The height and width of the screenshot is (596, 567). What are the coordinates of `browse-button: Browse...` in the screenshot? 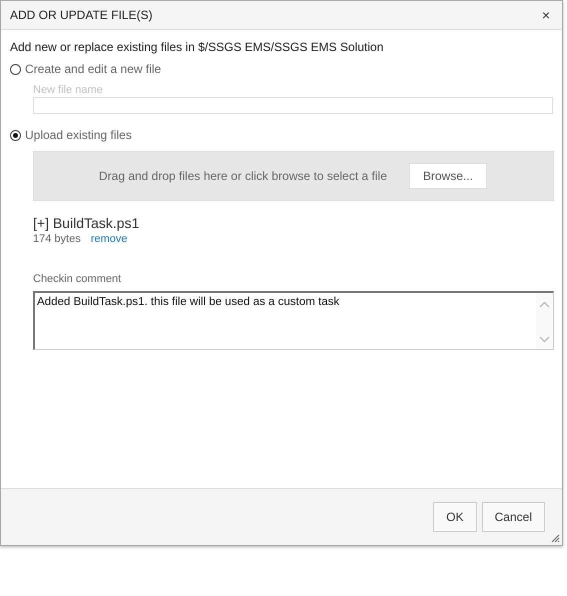 It's located at (448, 176).